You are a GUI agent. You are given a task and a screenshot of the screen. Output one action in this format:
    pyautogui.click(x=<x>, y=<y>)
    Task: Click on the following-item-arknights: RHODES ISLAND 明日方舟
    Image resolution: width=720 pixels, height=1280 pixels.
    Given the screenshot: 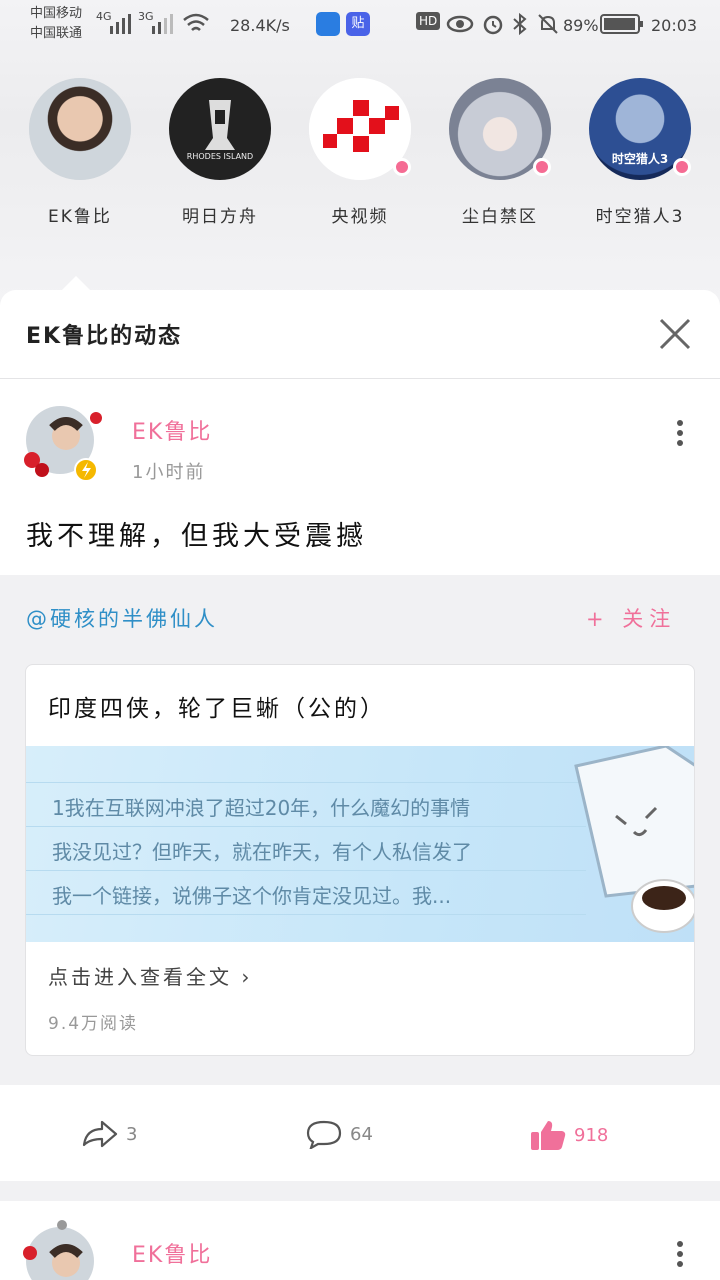 What is the action you would take?
    pyautogui.click(x=220, y=152)
    